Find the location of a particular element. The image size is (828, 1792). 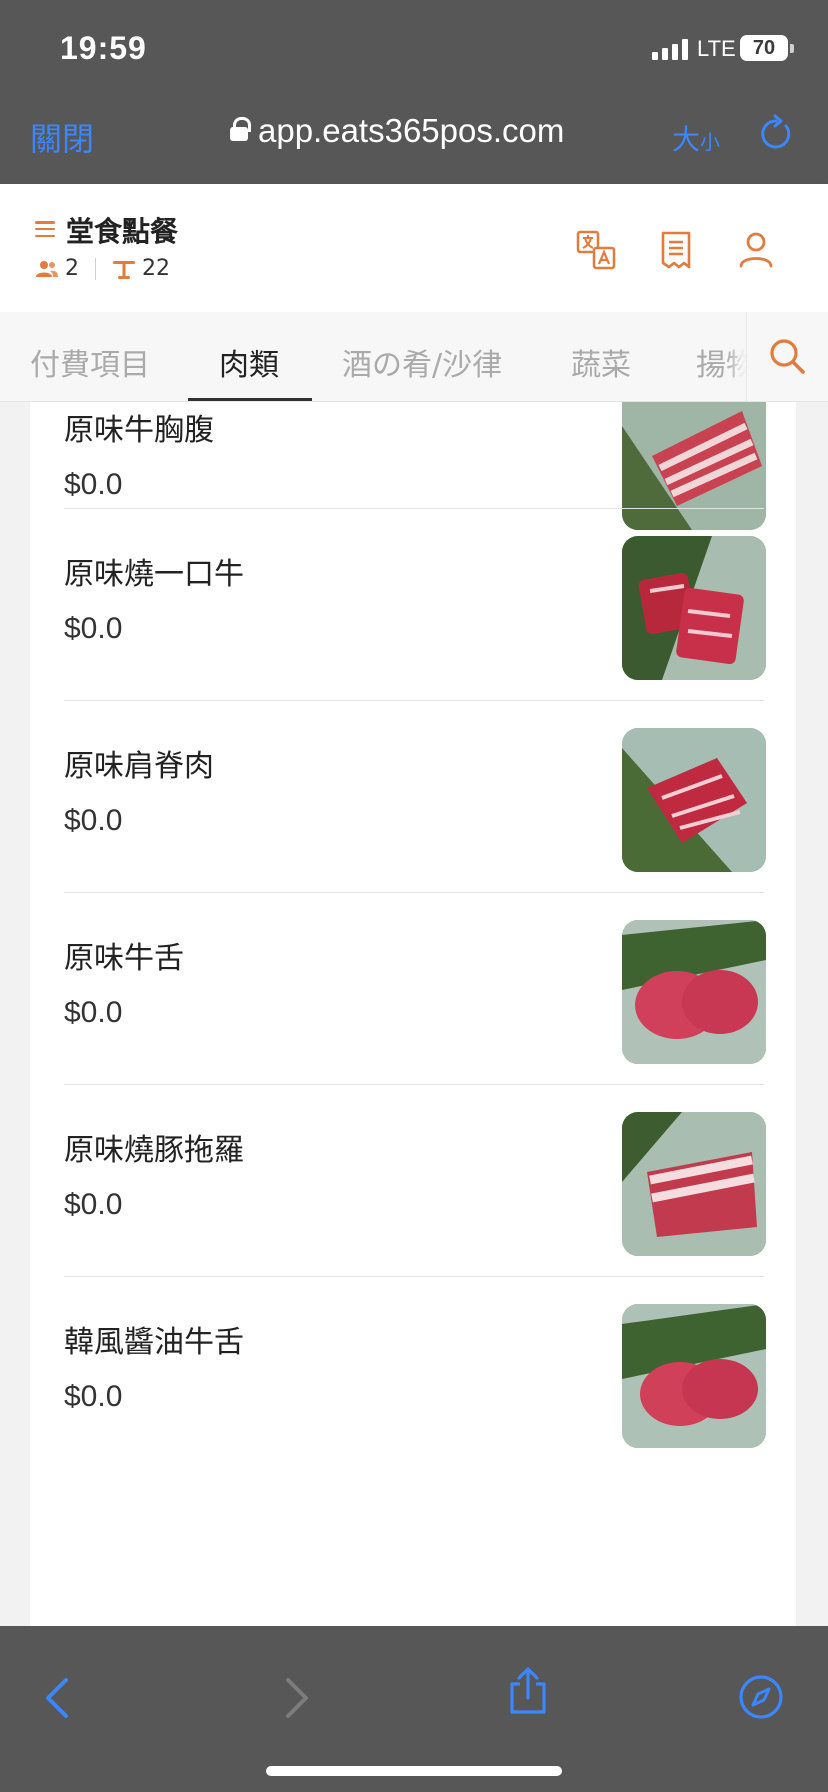

guest-count: 2 is located at coordinates (72, 268).